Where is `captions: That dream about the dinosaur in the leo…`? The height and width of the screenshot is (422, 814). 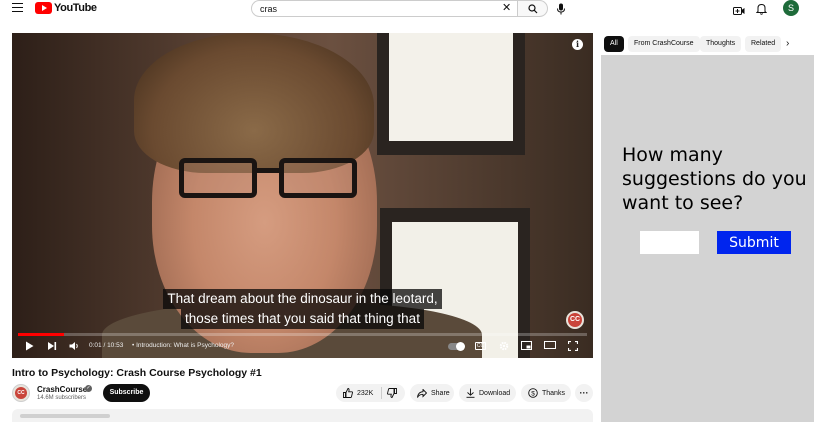
captions: That dream about the dinosaur in the leo… is located at coordinates (302, 309).